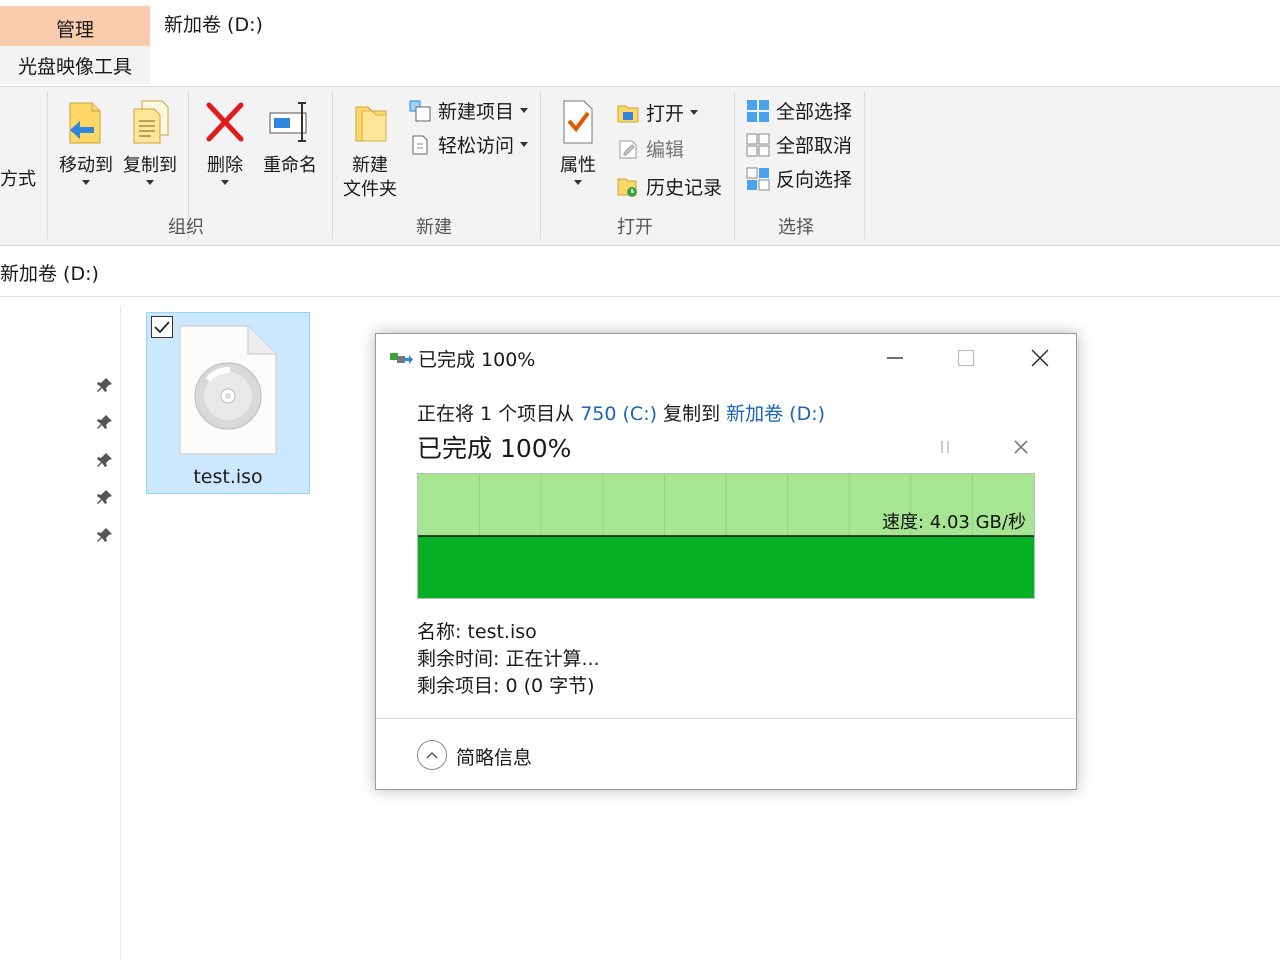  I want to click on copy-arrow-icon, so click(401, 358).